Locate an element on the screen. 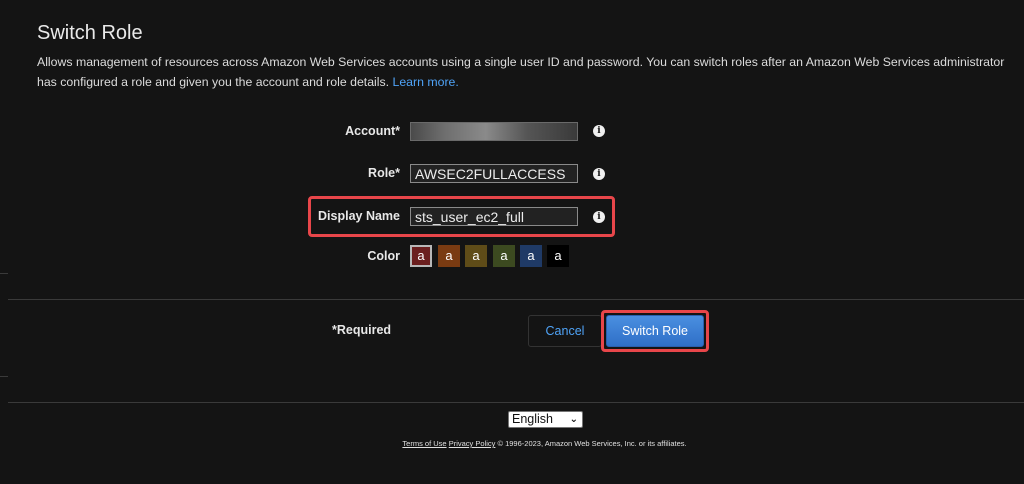 The height and width of the screenshot is (484, 1024). page-title: Switch Role is located at coordinates (90, 33).